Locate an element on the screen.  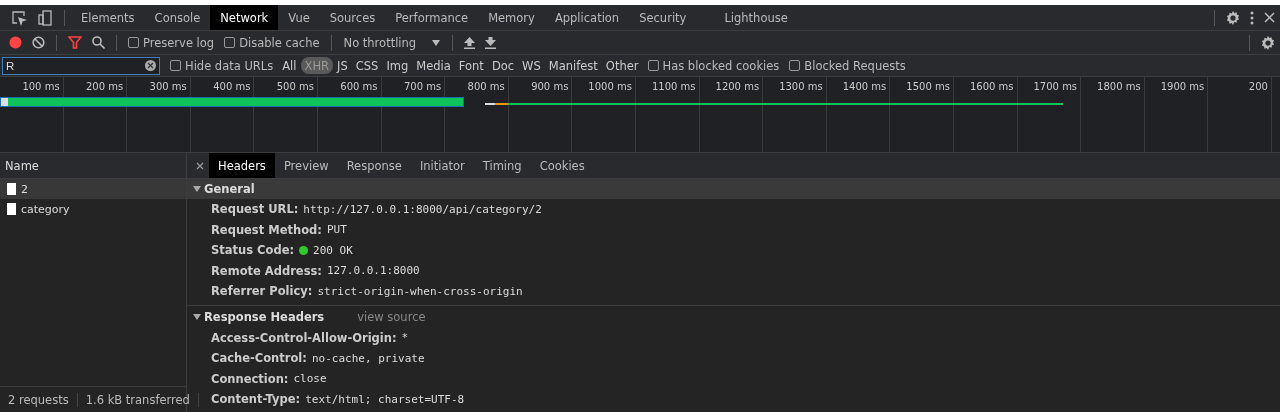
time-tick-label: 200 is located at coordinates (1258, 86).